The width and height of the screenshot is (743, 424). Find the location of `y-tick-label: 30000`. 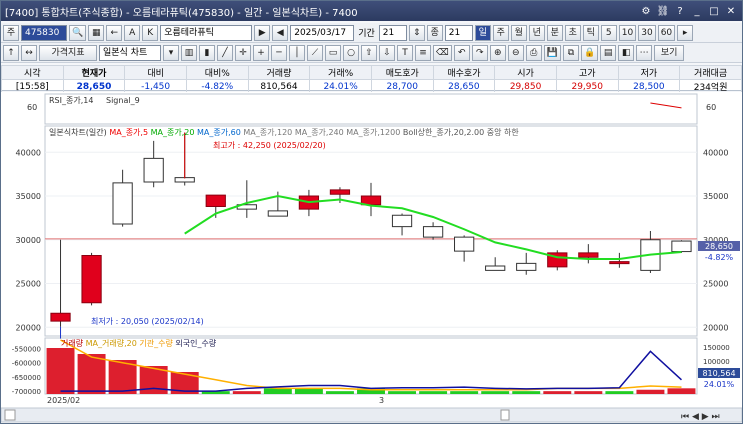

y-tick-label: 30000 is located at coordinates (28, 240).